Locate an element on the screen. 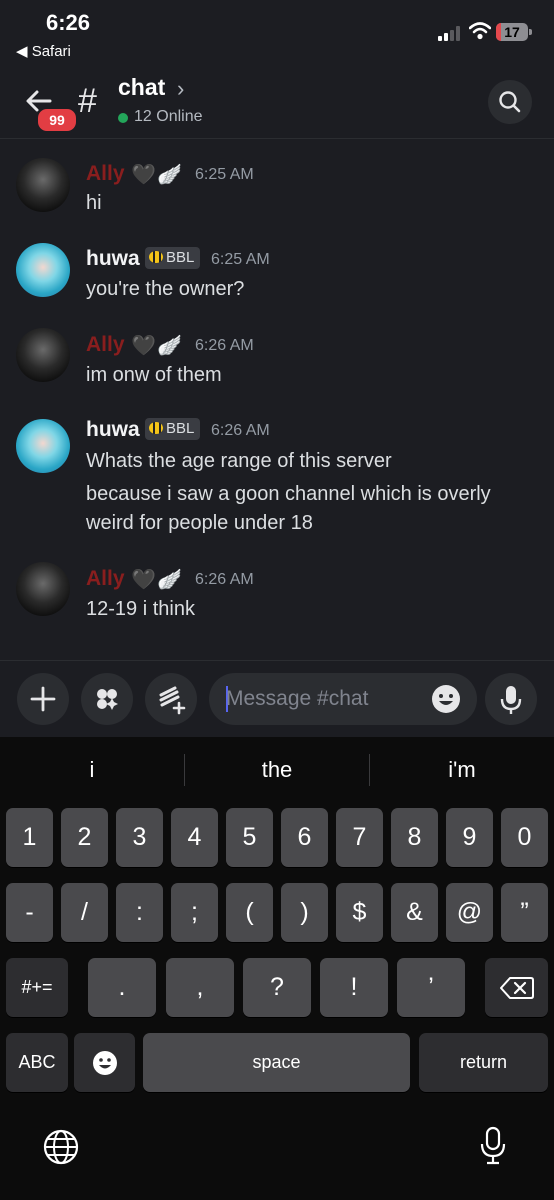  question-key: ? is located at coordinates (277, 987).